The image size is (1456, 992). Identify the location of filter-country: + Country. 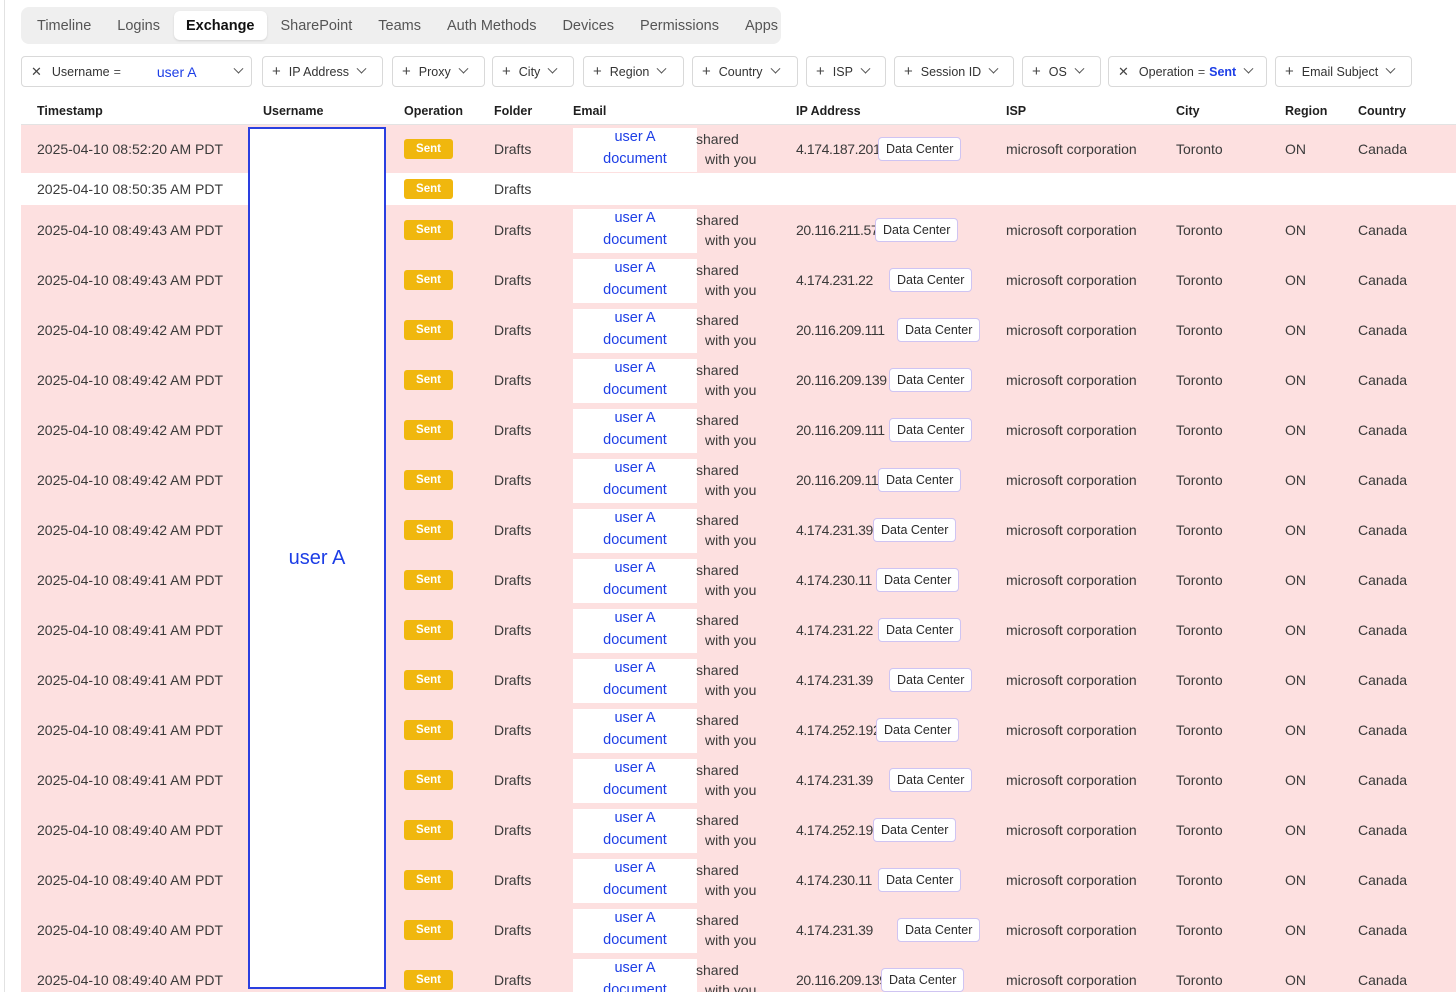
(745, 71).